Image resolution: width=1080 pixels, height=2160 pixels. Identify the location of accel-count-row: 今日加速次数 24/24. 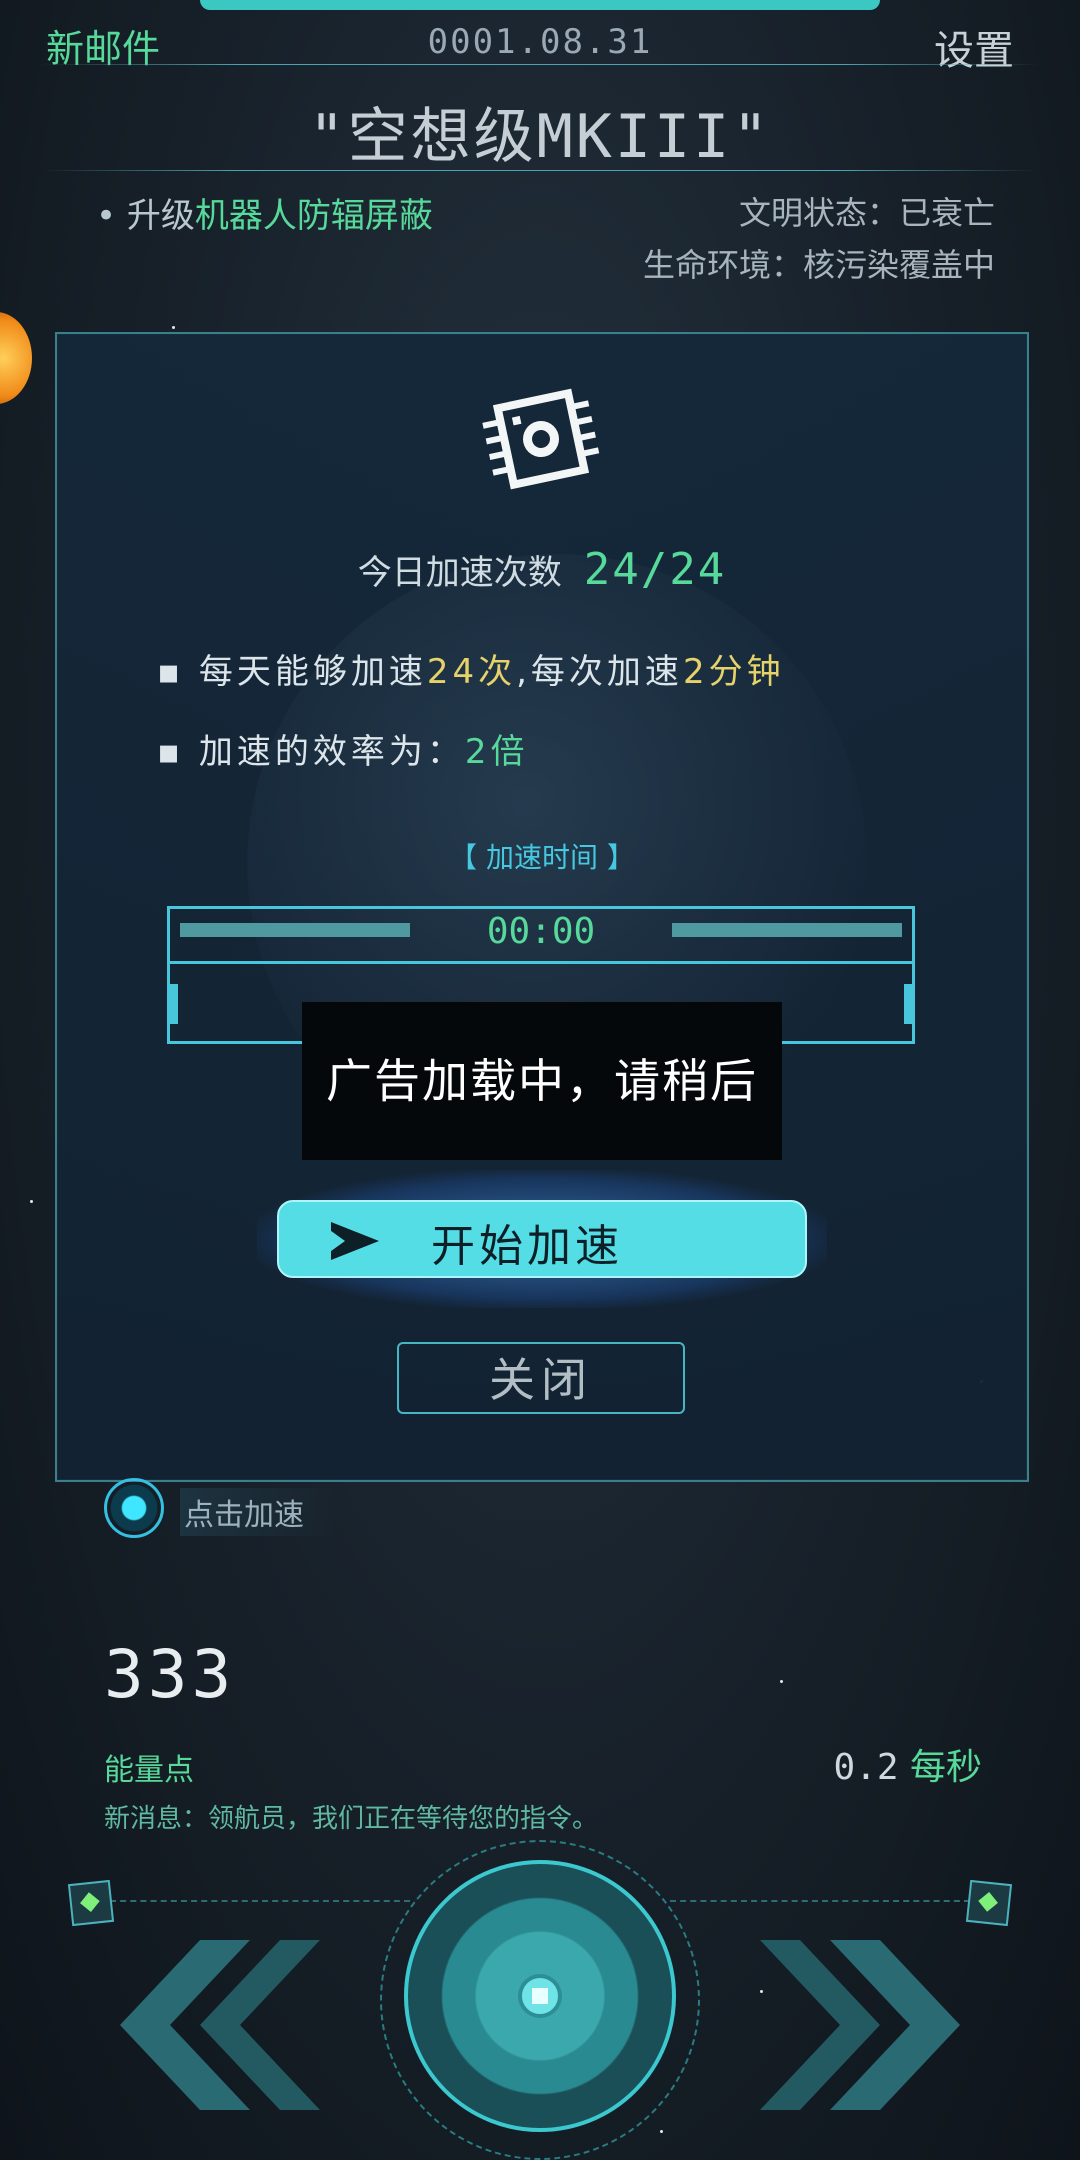
(542, 569).